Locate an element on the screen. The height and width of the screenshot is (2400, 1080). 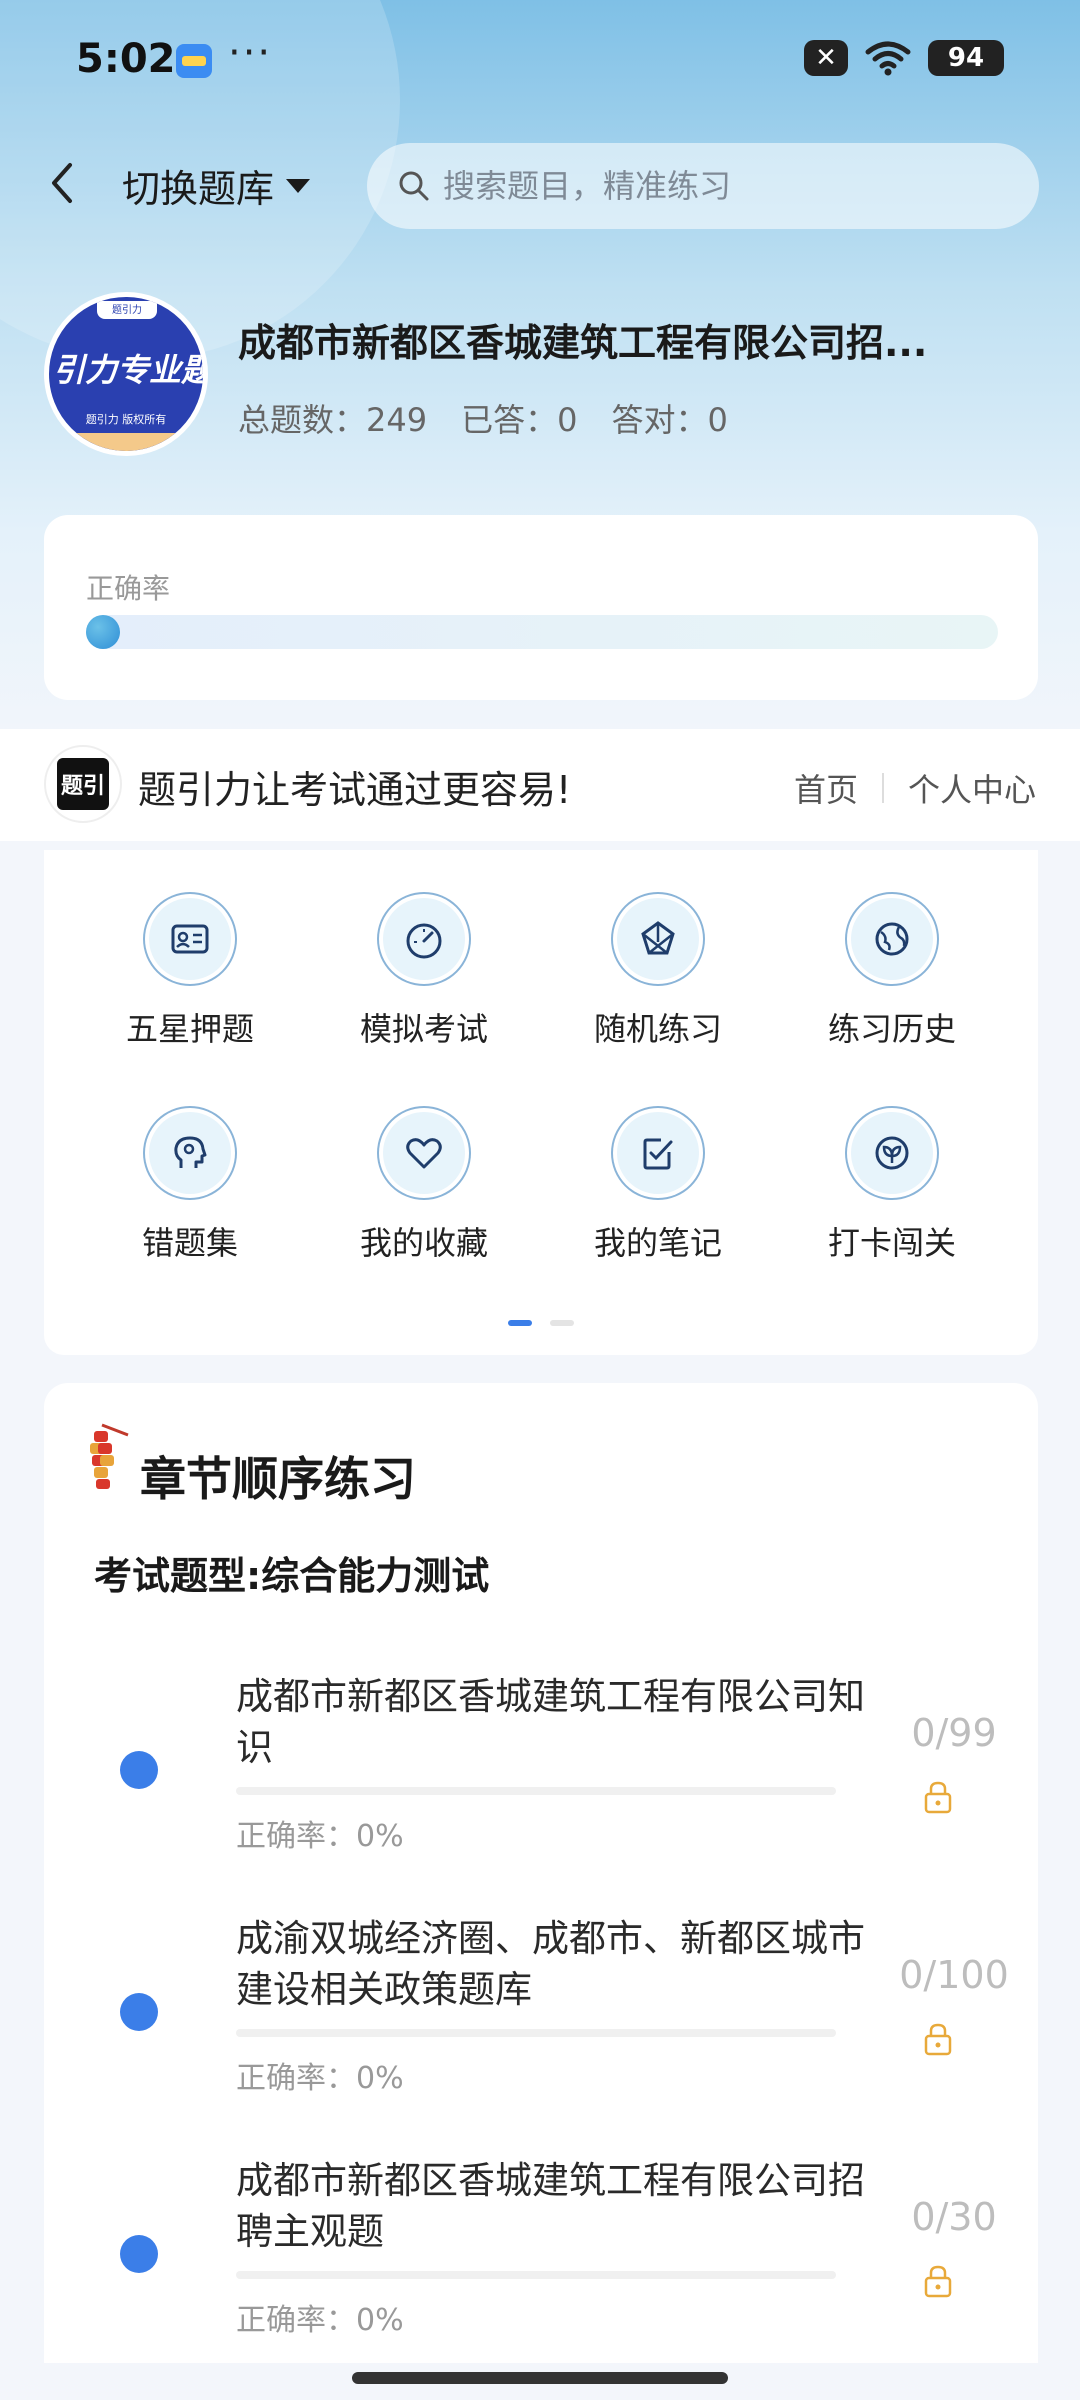
feature-random-practice: 随机练习 is located at coordinates (658, 974).